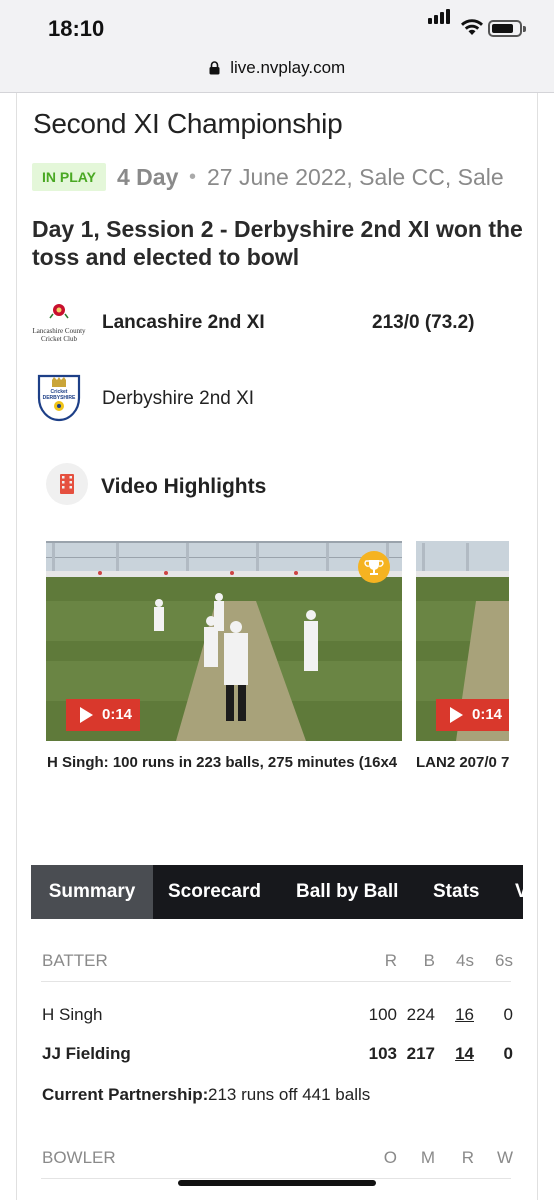 This screenshot has width=554, height=1200. Describe the element at coordinates (420, 1053) in the screenshot. I see `batter-balls: 217` at that location.